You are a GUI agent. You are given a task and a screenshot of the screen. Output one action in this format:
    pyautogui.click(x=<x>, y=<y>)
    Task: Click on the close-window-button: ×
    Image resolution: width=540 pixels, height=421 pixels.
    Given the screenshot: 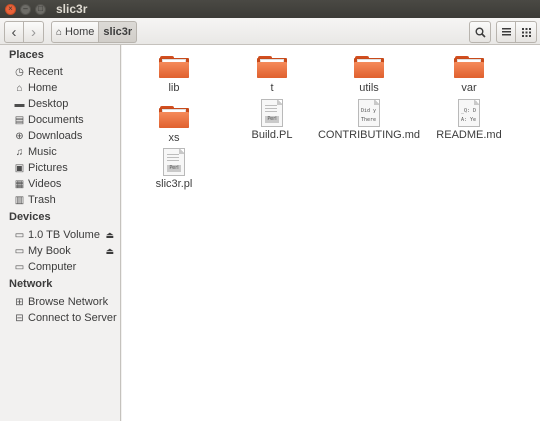 What is the action you would take?
    pyautogui.click(x=10, y=9)
    